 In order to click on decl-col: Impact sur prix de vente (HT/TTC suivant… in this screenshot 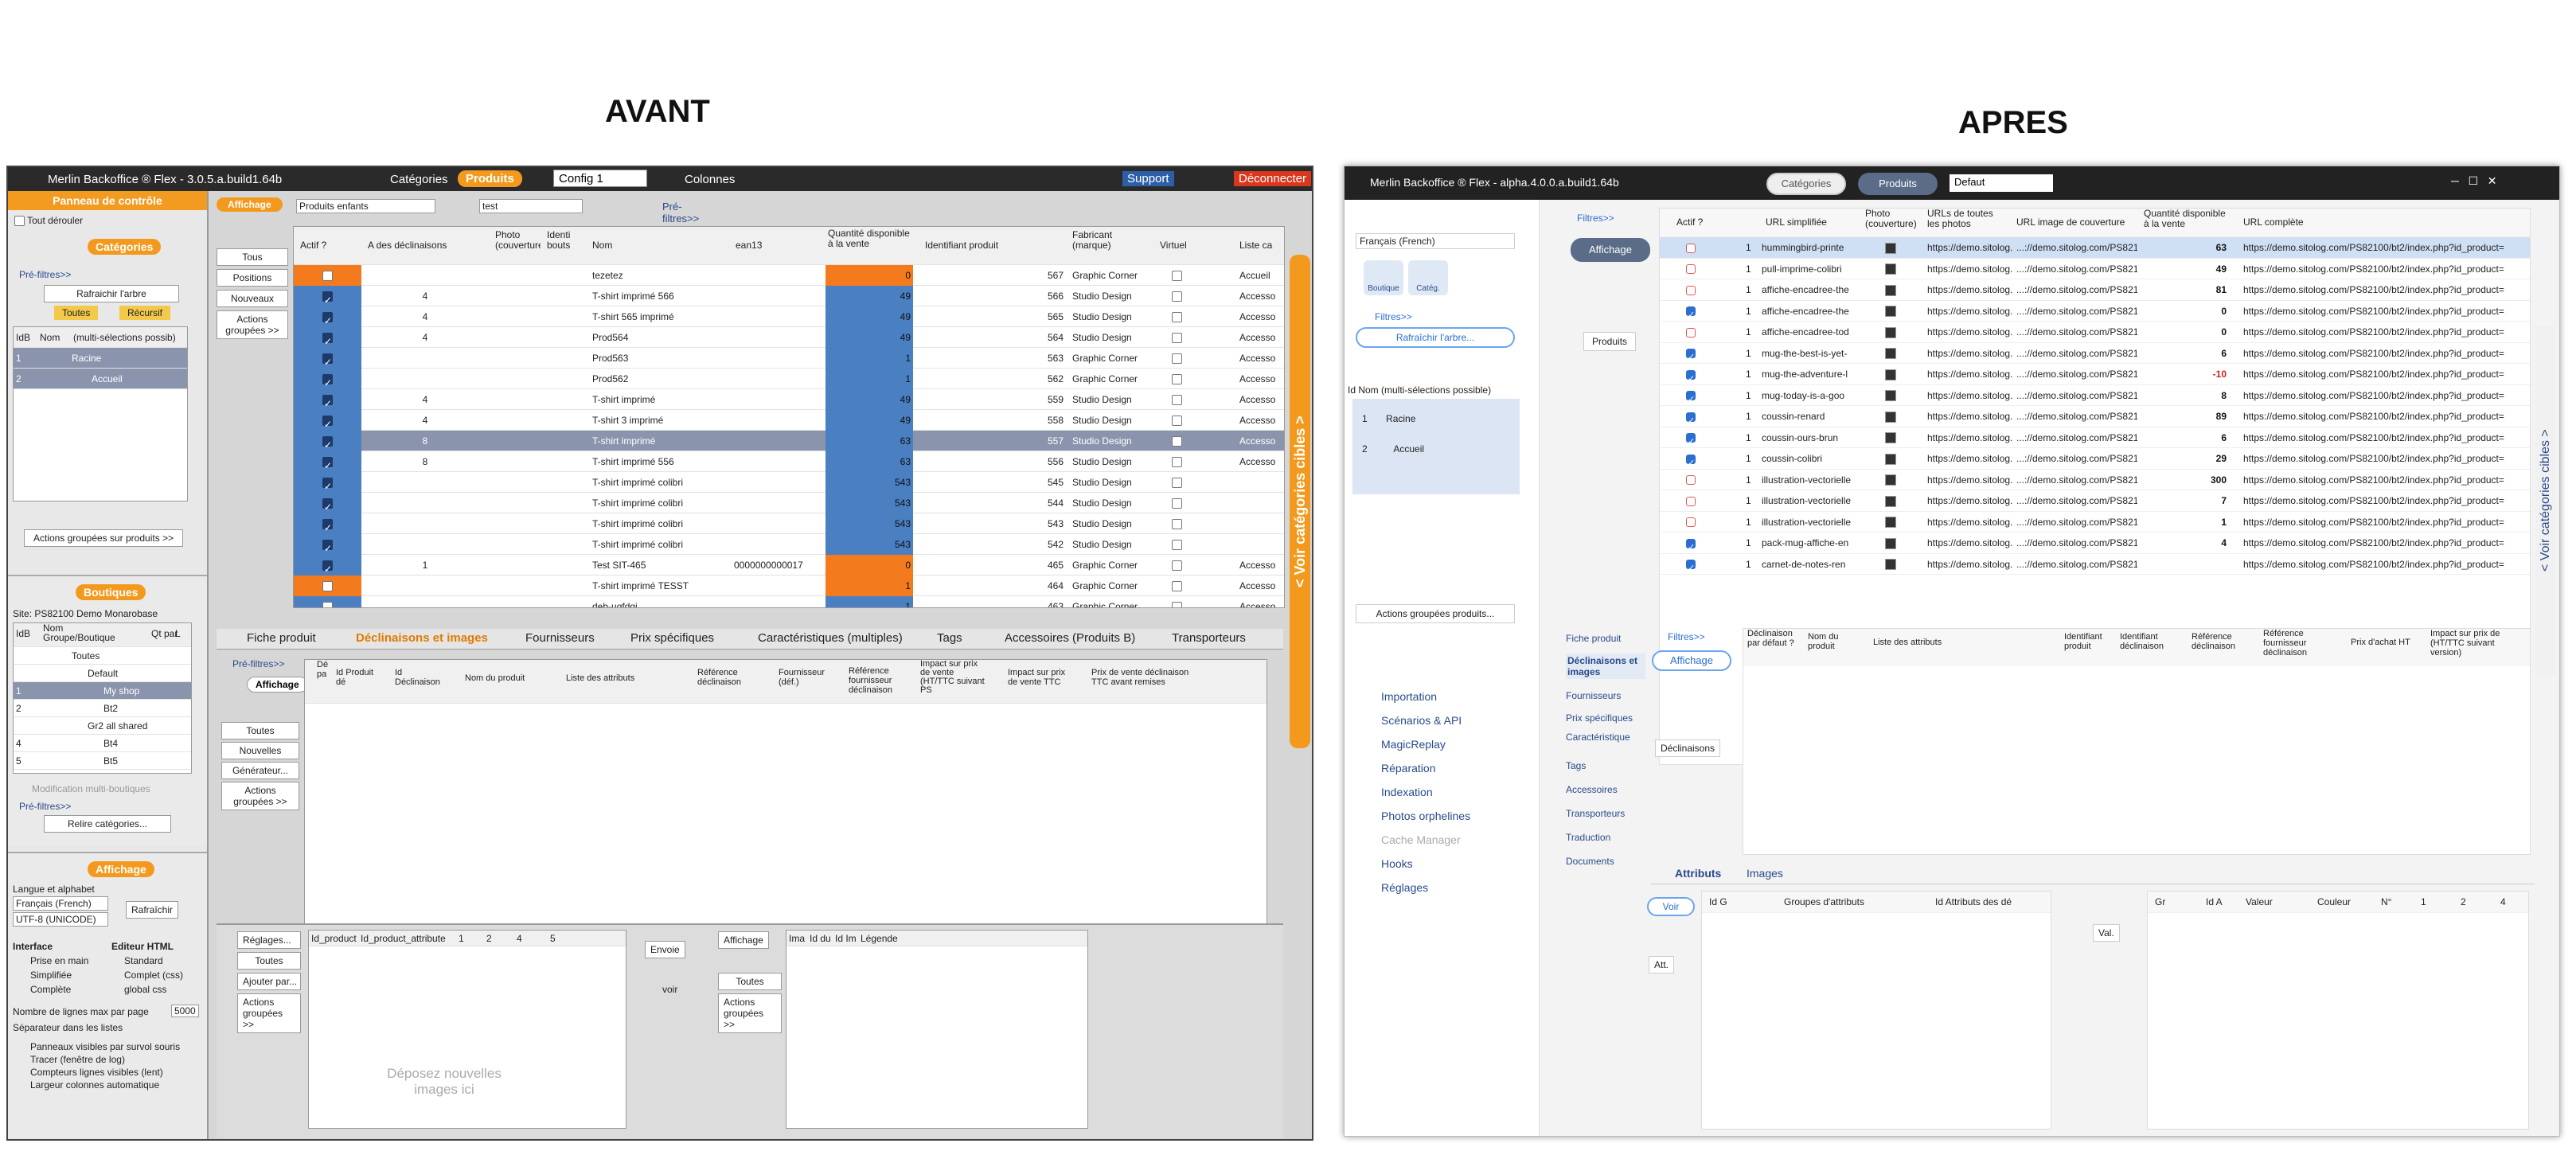, I will do `click(953, 681)`.